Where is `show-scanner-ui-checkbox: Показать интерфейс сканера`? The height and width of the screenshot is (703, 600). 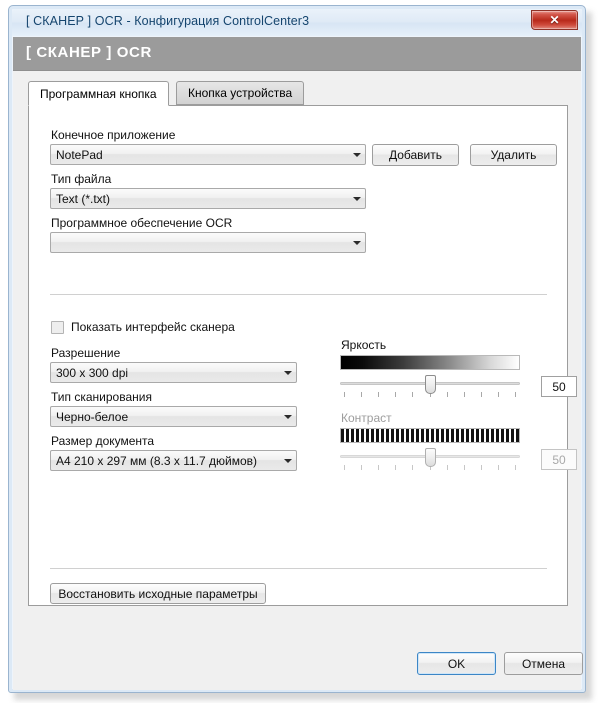
show-scanner-ui-checkbox: Показать интерфейс сканера is located at coordinates (143, 327).